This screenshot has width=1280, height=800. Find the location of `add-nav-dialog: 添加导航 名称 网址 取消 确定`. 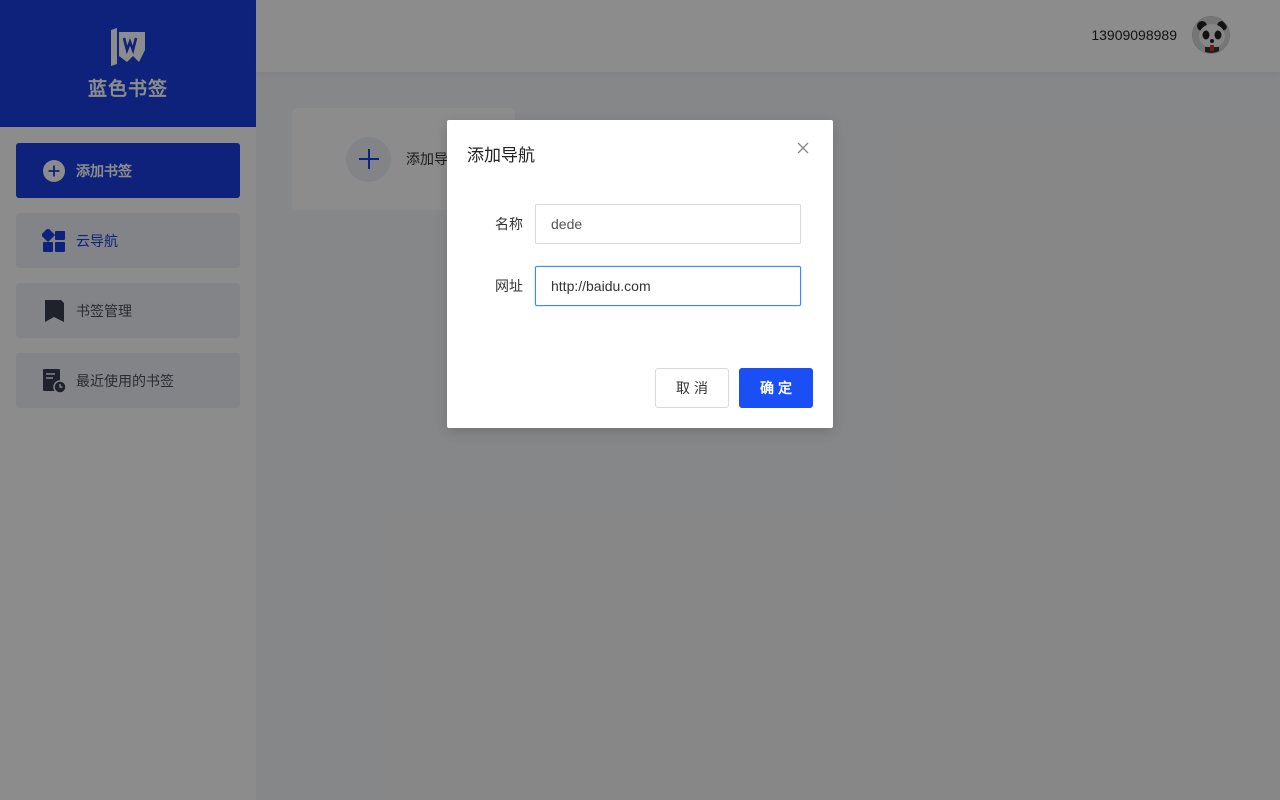

add-nav-dialog: 添加导航 名称 网址 取消 确定 is located at coordinates (640, 274).